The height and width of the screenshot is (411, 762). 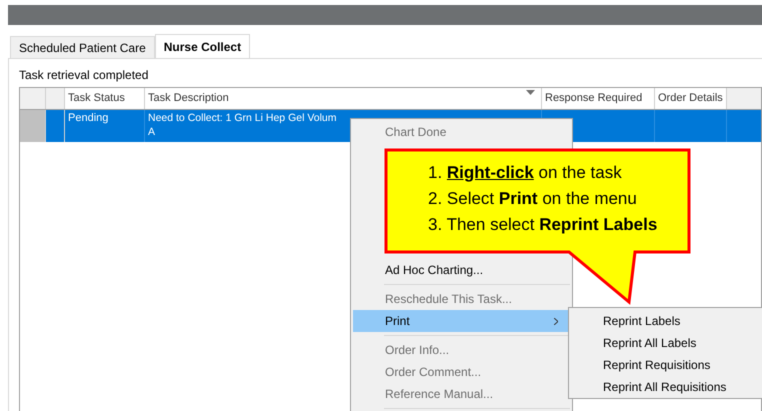 What do you see at coordinates (543, 173) in the screenshot?
I see `callout-step: 1. Right-click on the task` at bounding box center [543, 173].